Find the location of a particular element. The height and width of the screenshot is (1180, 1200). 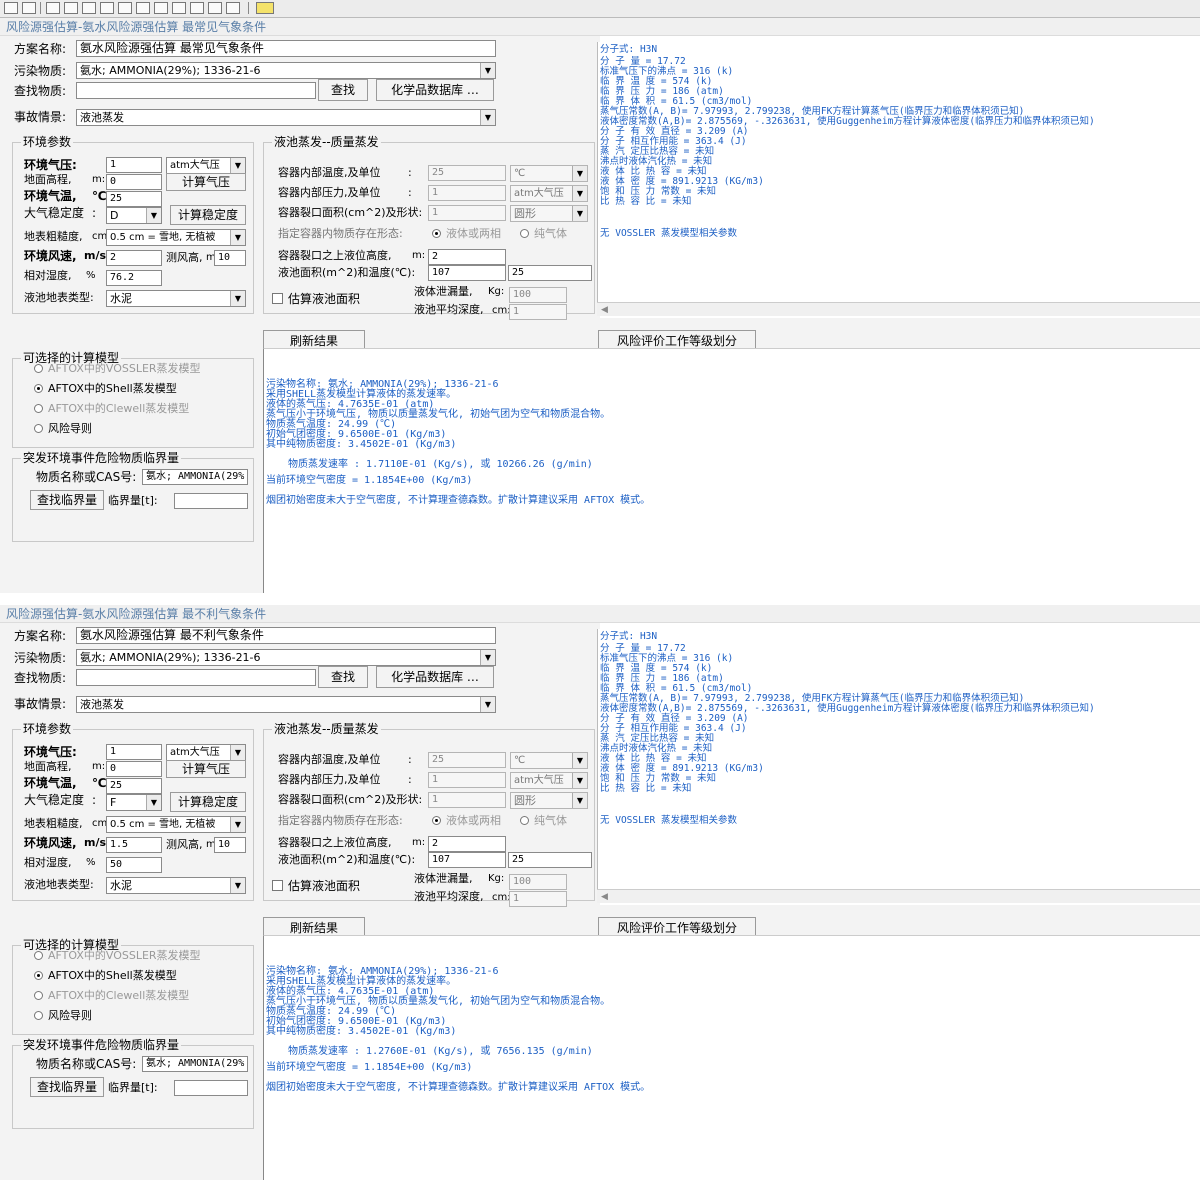

stability-select: D ▼ is located at coordinates (134, 215).